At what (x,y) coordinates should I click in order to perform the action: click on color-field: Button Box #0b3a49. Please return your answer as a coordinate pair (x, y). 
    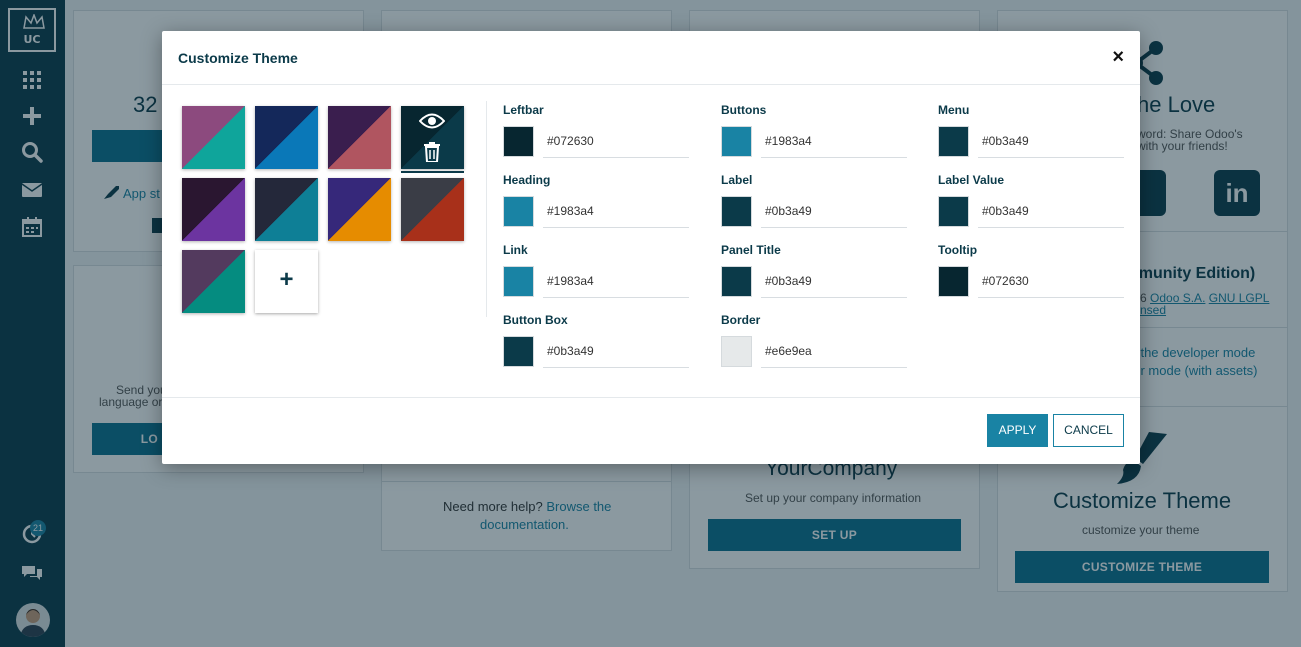
    Looking at the image, I should click on (596, 344).